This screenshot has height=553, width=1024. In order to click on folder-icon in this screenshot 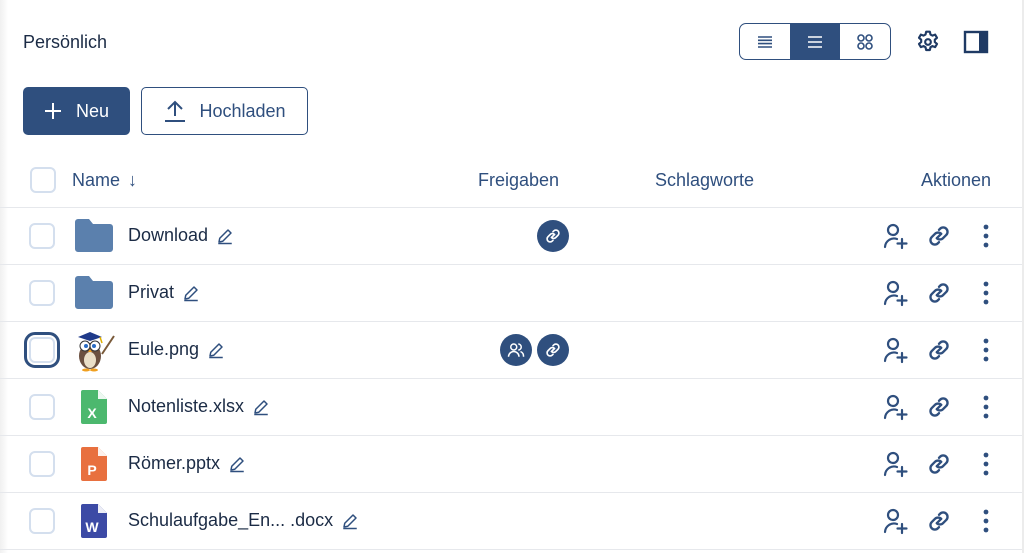, I will do `click(94, 235)`.